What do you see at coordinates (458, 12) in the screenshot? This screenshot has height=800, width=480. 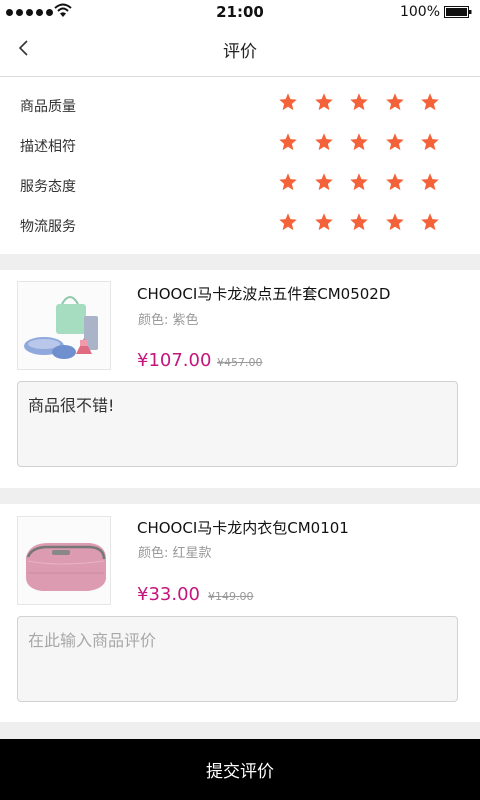 I see `battery-icon` at bounding box center [458, 12].